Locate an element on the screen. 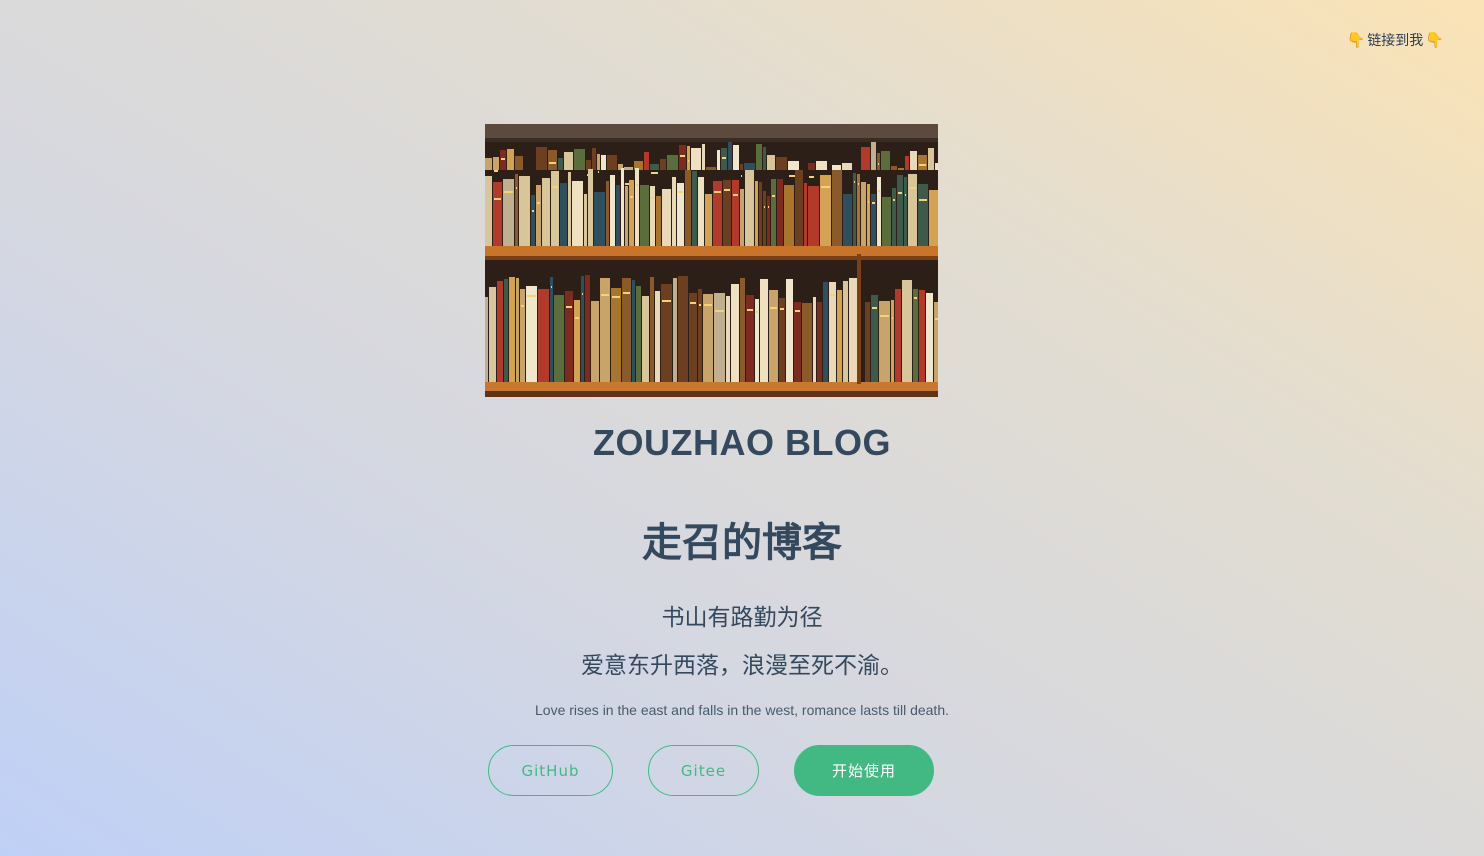  link-to-me: 👇 链接到我 👇 is located at coordinates (1395, 40).